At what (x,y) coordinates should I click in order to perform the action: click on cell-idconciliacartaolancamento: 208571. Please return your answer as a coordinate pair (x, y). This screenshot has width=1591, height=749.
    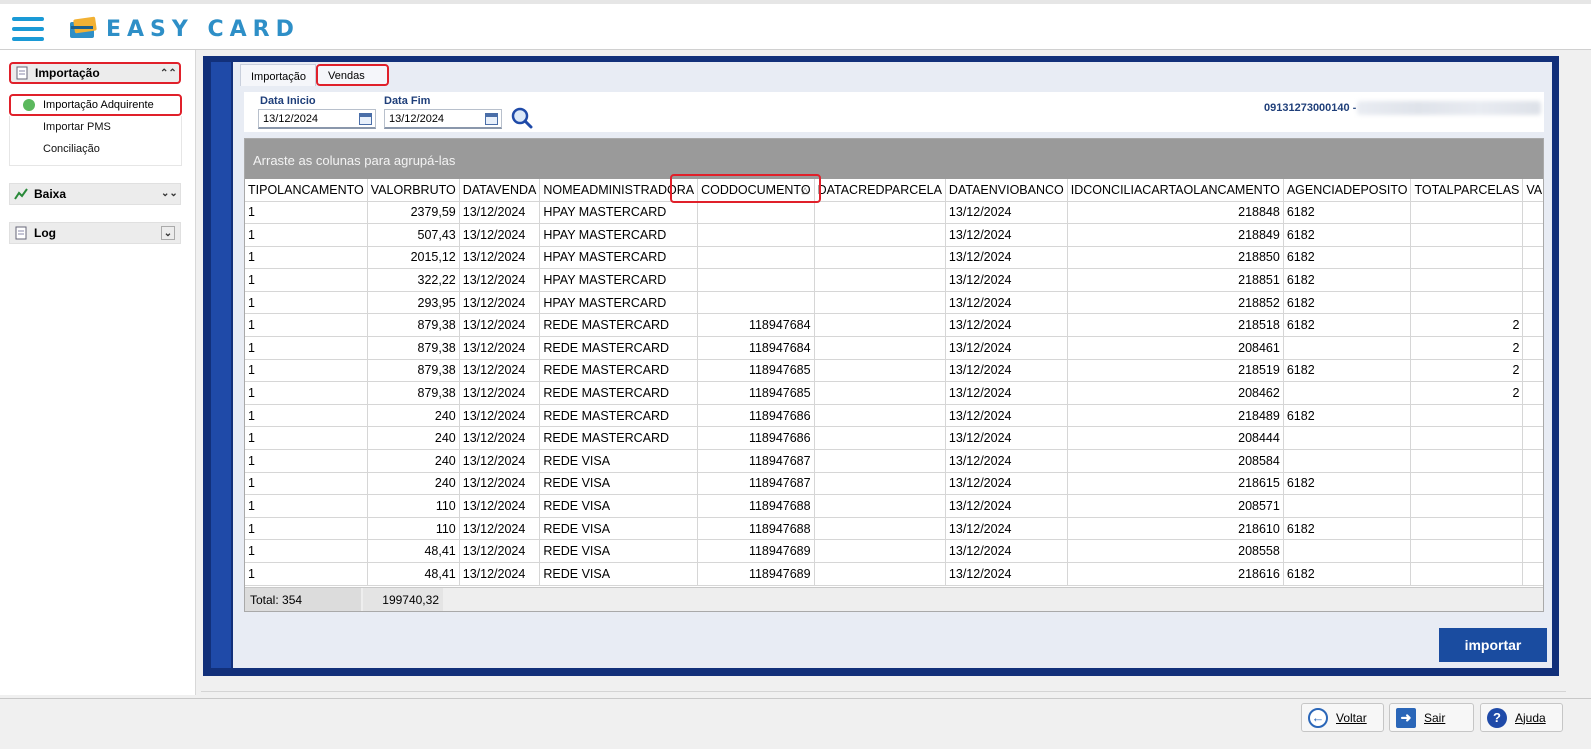
    Looking at the image, I should click on (1175, 506).